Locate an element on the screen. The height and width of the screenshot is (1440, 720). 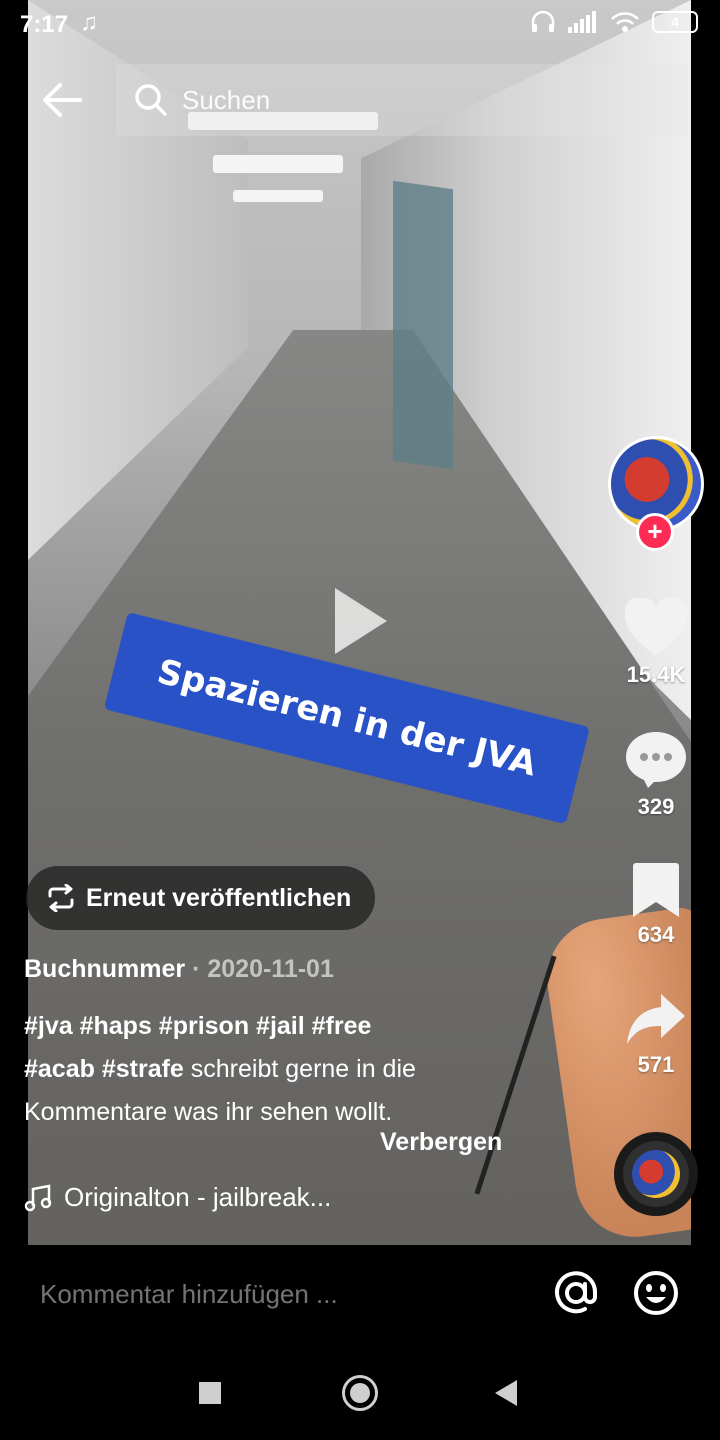
search-input is located at coordinates (422, 100).